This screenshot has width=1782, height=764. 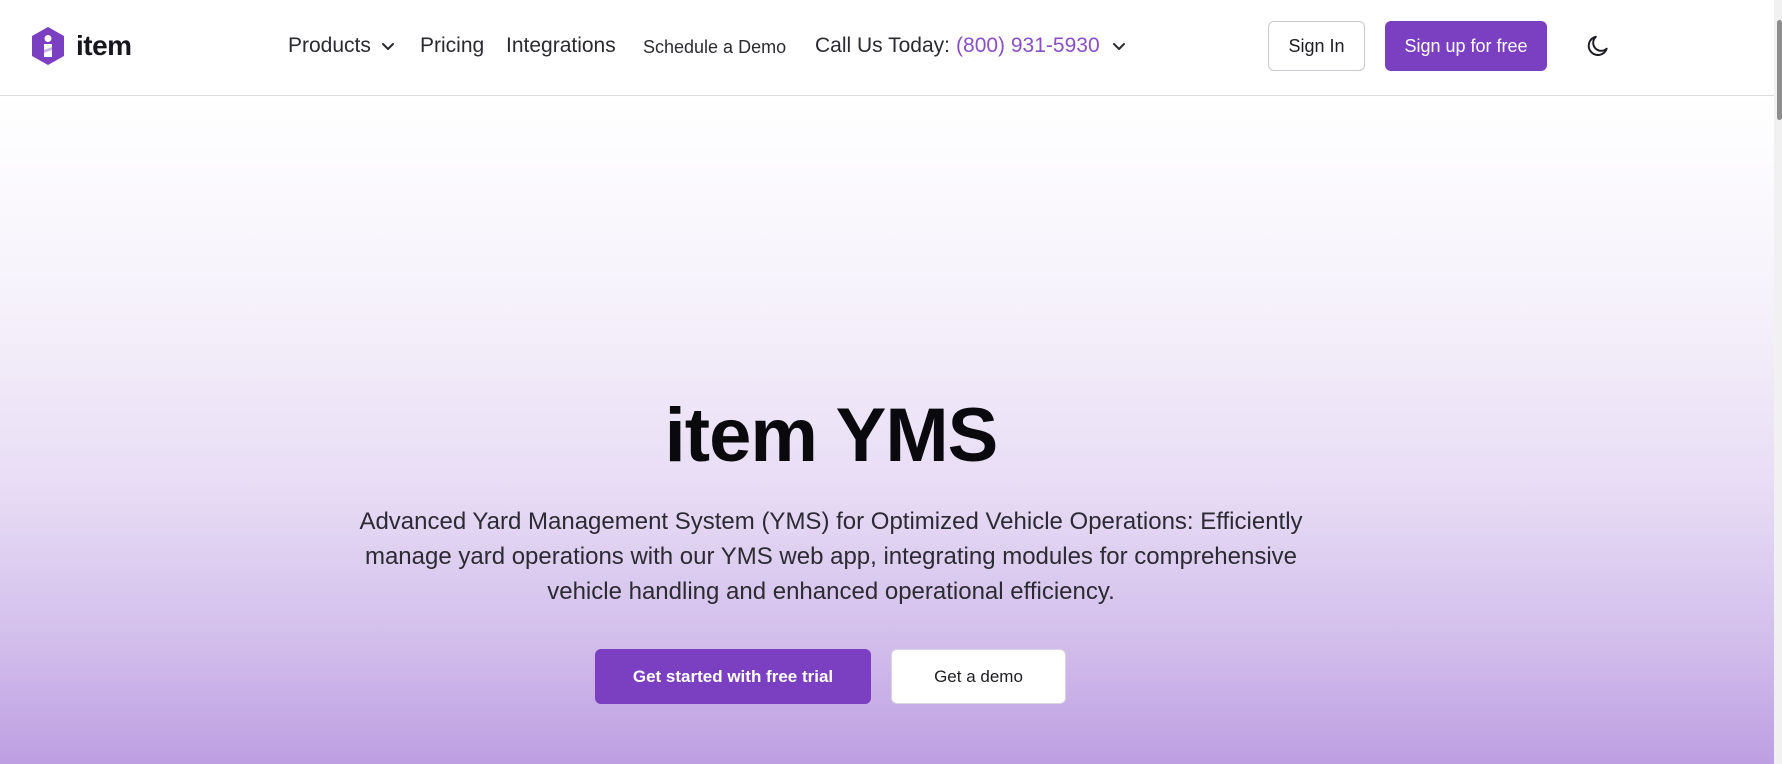 I want to click on brand-logo: item, so click(x=81, y=46).